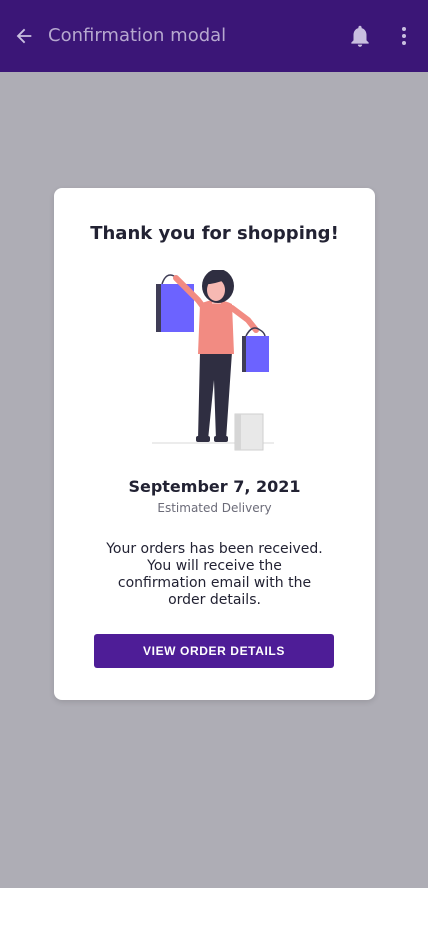 The width and height of the screenshot is (428, 926). I want to click on message-line: confirmation email with the, so click(214, 583).